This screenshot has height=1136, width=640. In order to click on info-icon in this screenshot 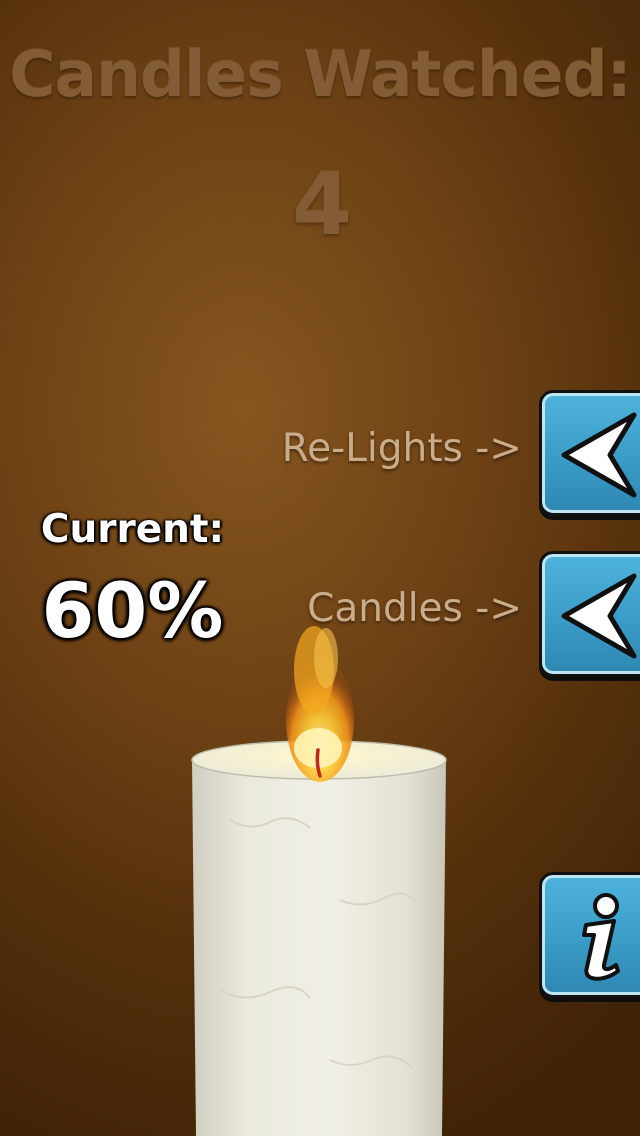, I will do `click(601, 937)`.